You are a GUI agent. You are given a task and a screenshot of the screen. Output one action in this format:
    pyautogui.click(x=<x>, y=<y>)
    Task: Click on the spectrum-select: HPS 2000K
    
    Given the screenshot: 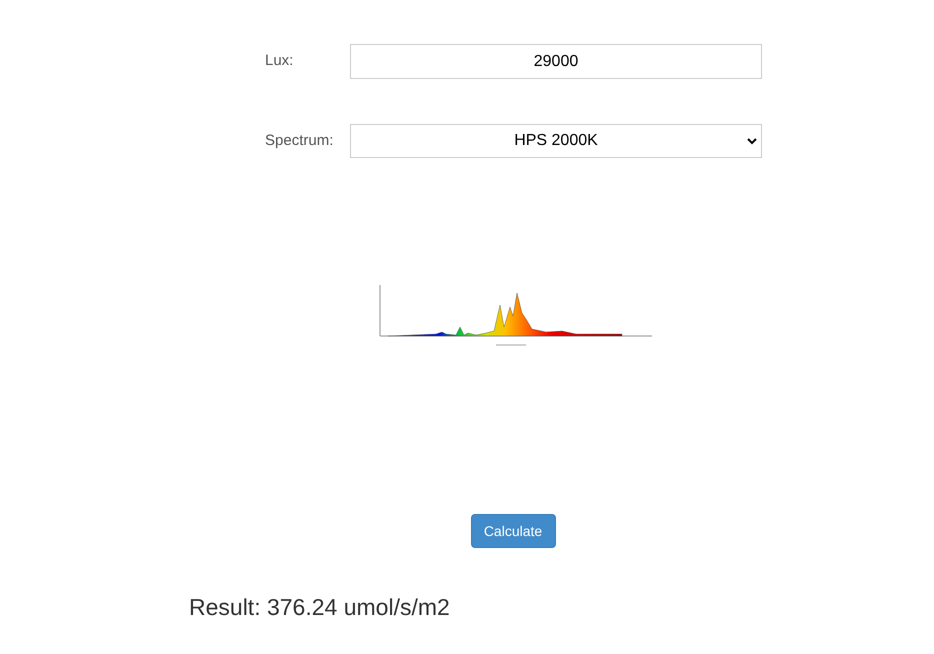 What is the action you would take?
    pyautogui.click(x=556, y=141)
    